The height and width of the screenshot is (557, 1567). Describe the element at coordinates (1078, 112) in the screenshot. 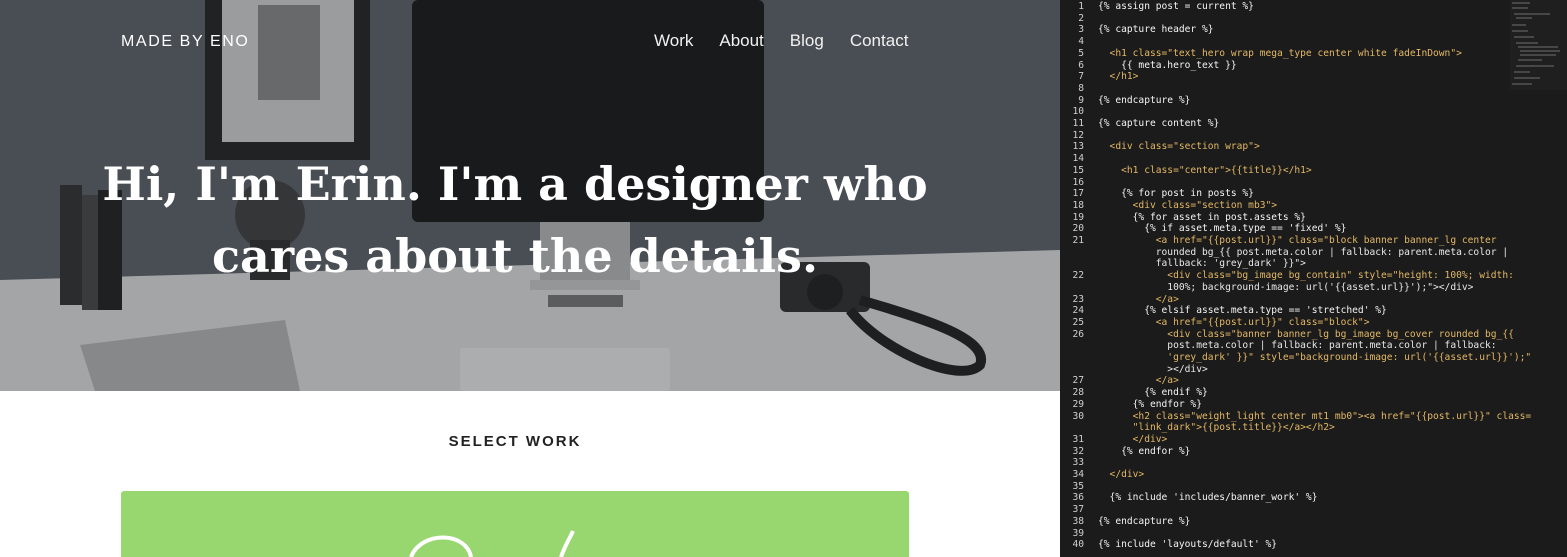

I see `line-number: 10` at that location.